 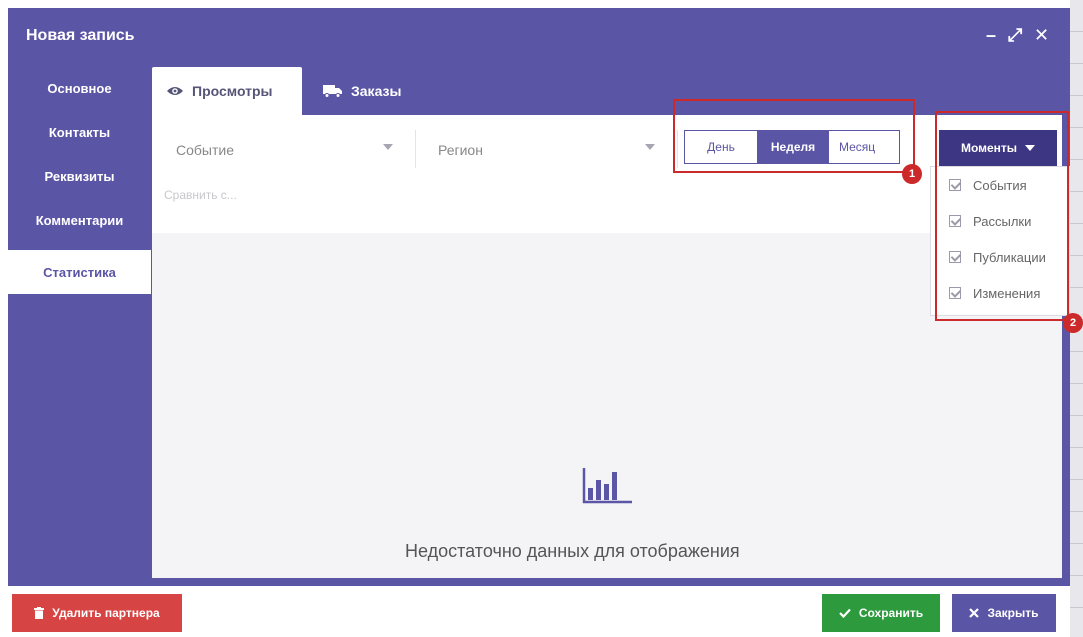 What do you see at coordinates (974, 613) in the screenshot?
I see `close-x-icon` at bounding box center [974, 613].